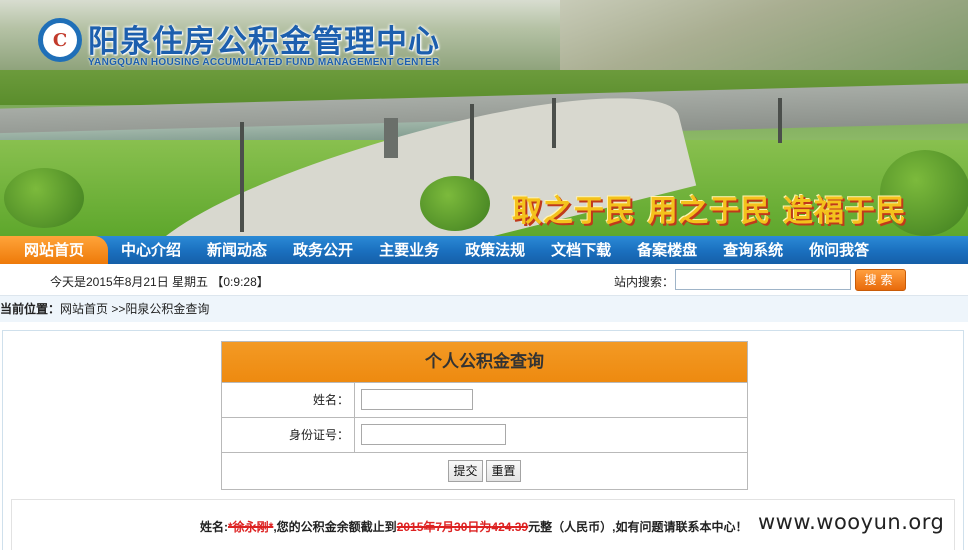 The width and height of the screenshot is (968, 550). I want to click on search-label: 站内搜索：, so click(644, 282).